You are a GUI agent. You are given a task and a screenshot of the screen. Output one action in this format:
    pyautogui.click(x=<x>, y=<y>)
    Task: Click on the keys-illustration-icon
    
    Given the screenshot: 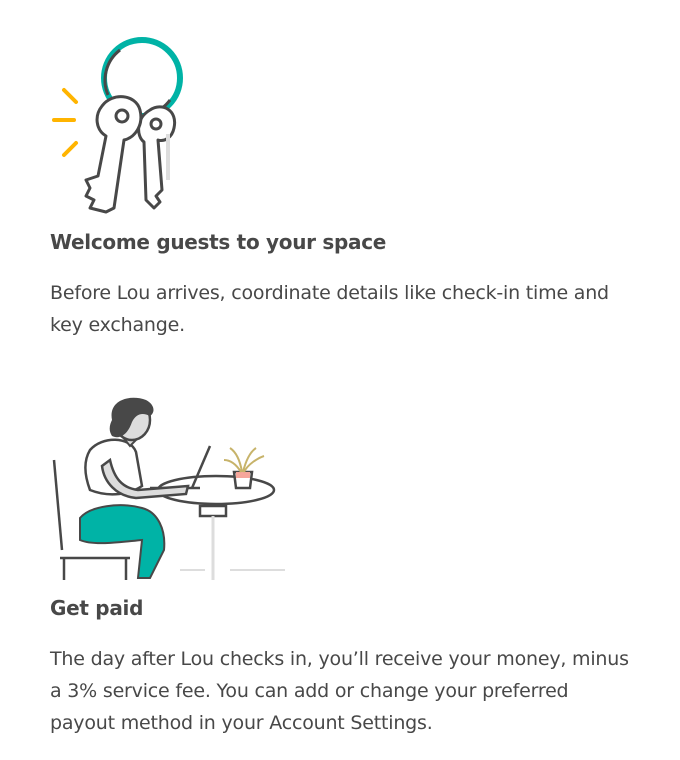 What is the action you would take?
    pyautogui.click(x=117, y=125)
    